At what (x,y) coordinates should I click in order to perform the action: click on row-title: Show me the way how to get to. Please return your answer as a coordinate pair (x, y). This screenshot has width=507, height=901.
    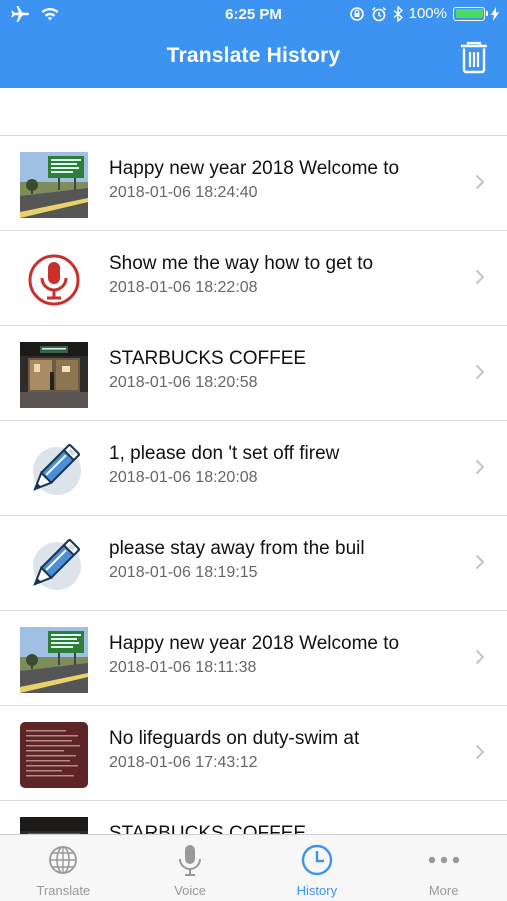
    Looking at the image, I should click on (241, 263).